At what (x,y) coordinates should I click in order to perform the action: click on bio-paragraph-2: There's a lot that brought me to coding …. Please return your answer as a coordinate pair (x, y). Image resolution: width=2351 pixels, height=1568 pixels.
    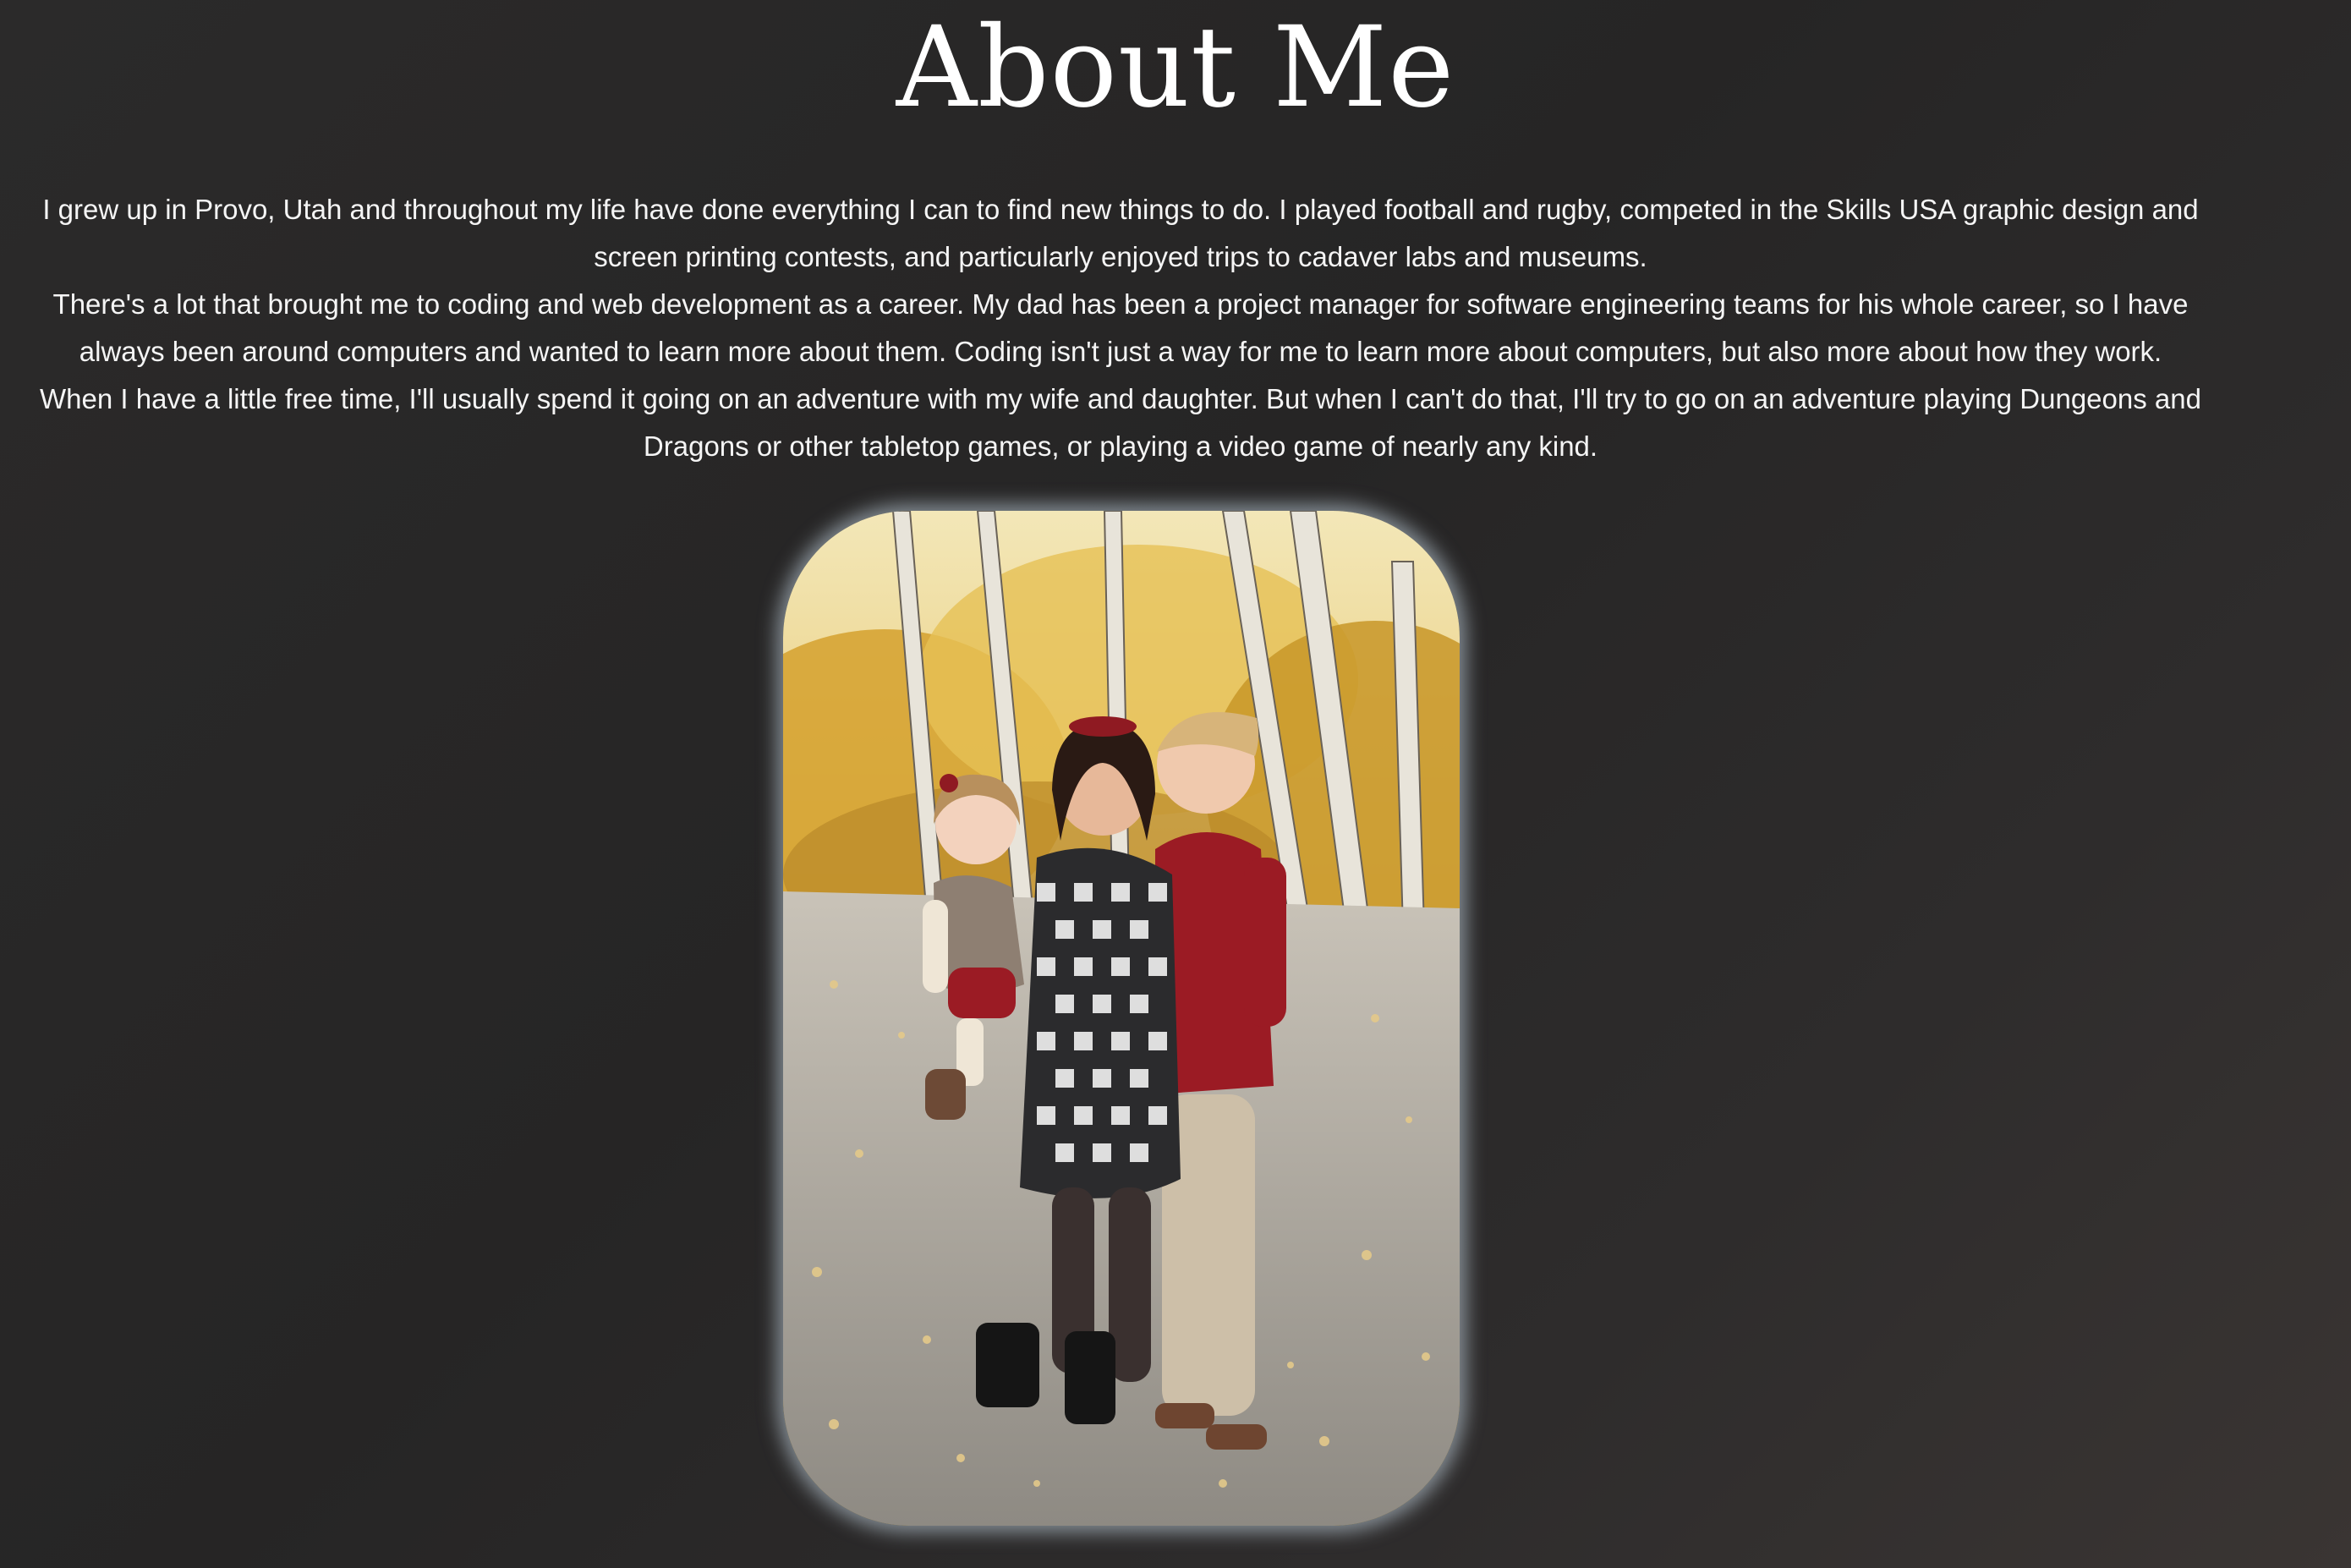
    Looking at the image, I should click on (1120, 327).